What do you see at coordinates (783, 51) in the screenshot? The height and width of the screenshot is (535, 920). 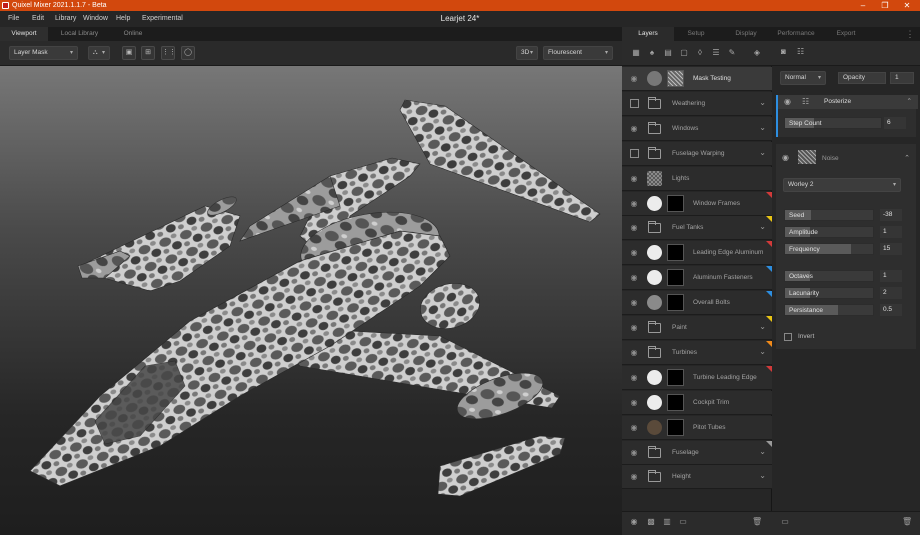 I see `mask-view-icon: ◙` at bounding box center [783, 51].